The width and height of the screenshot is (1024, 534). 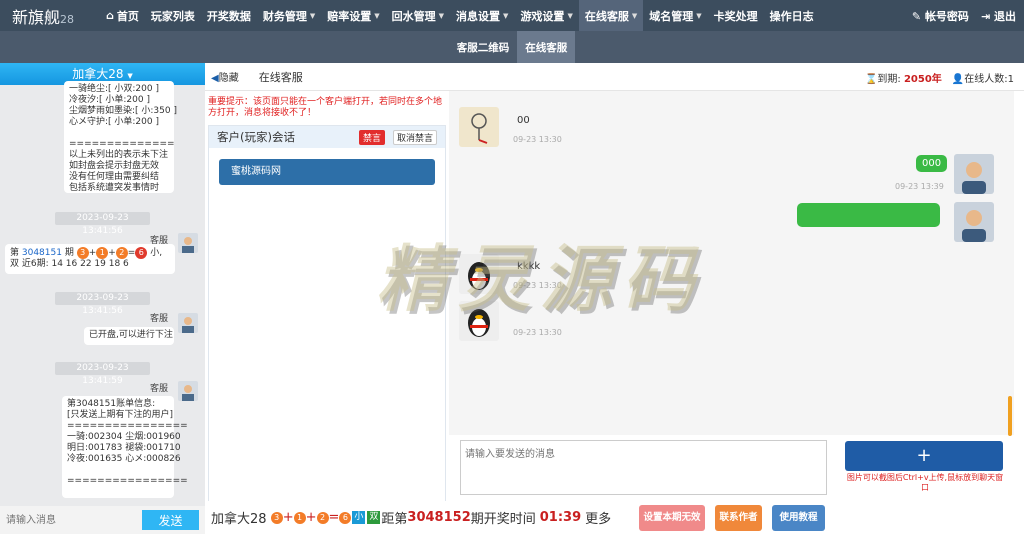 I want to click on send-button: 发送, so click(x=170, y=520).